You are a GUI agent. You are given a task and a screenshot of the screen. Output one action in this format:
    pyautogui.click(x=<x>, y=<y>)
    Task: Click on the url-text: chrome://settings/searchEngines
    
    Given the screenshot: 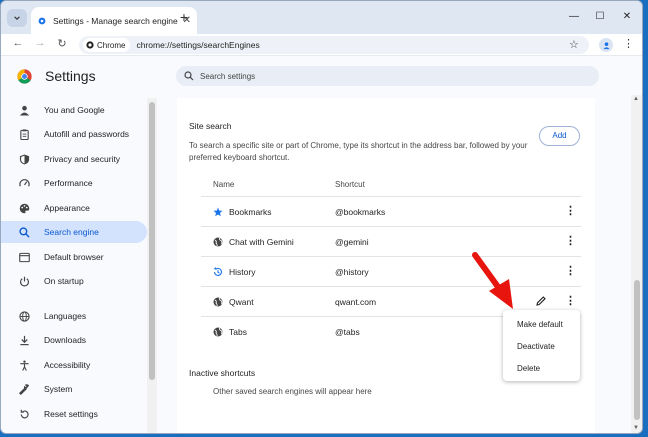 What is the action you would take?
    pyautogui.click(x=198, y=45)
    